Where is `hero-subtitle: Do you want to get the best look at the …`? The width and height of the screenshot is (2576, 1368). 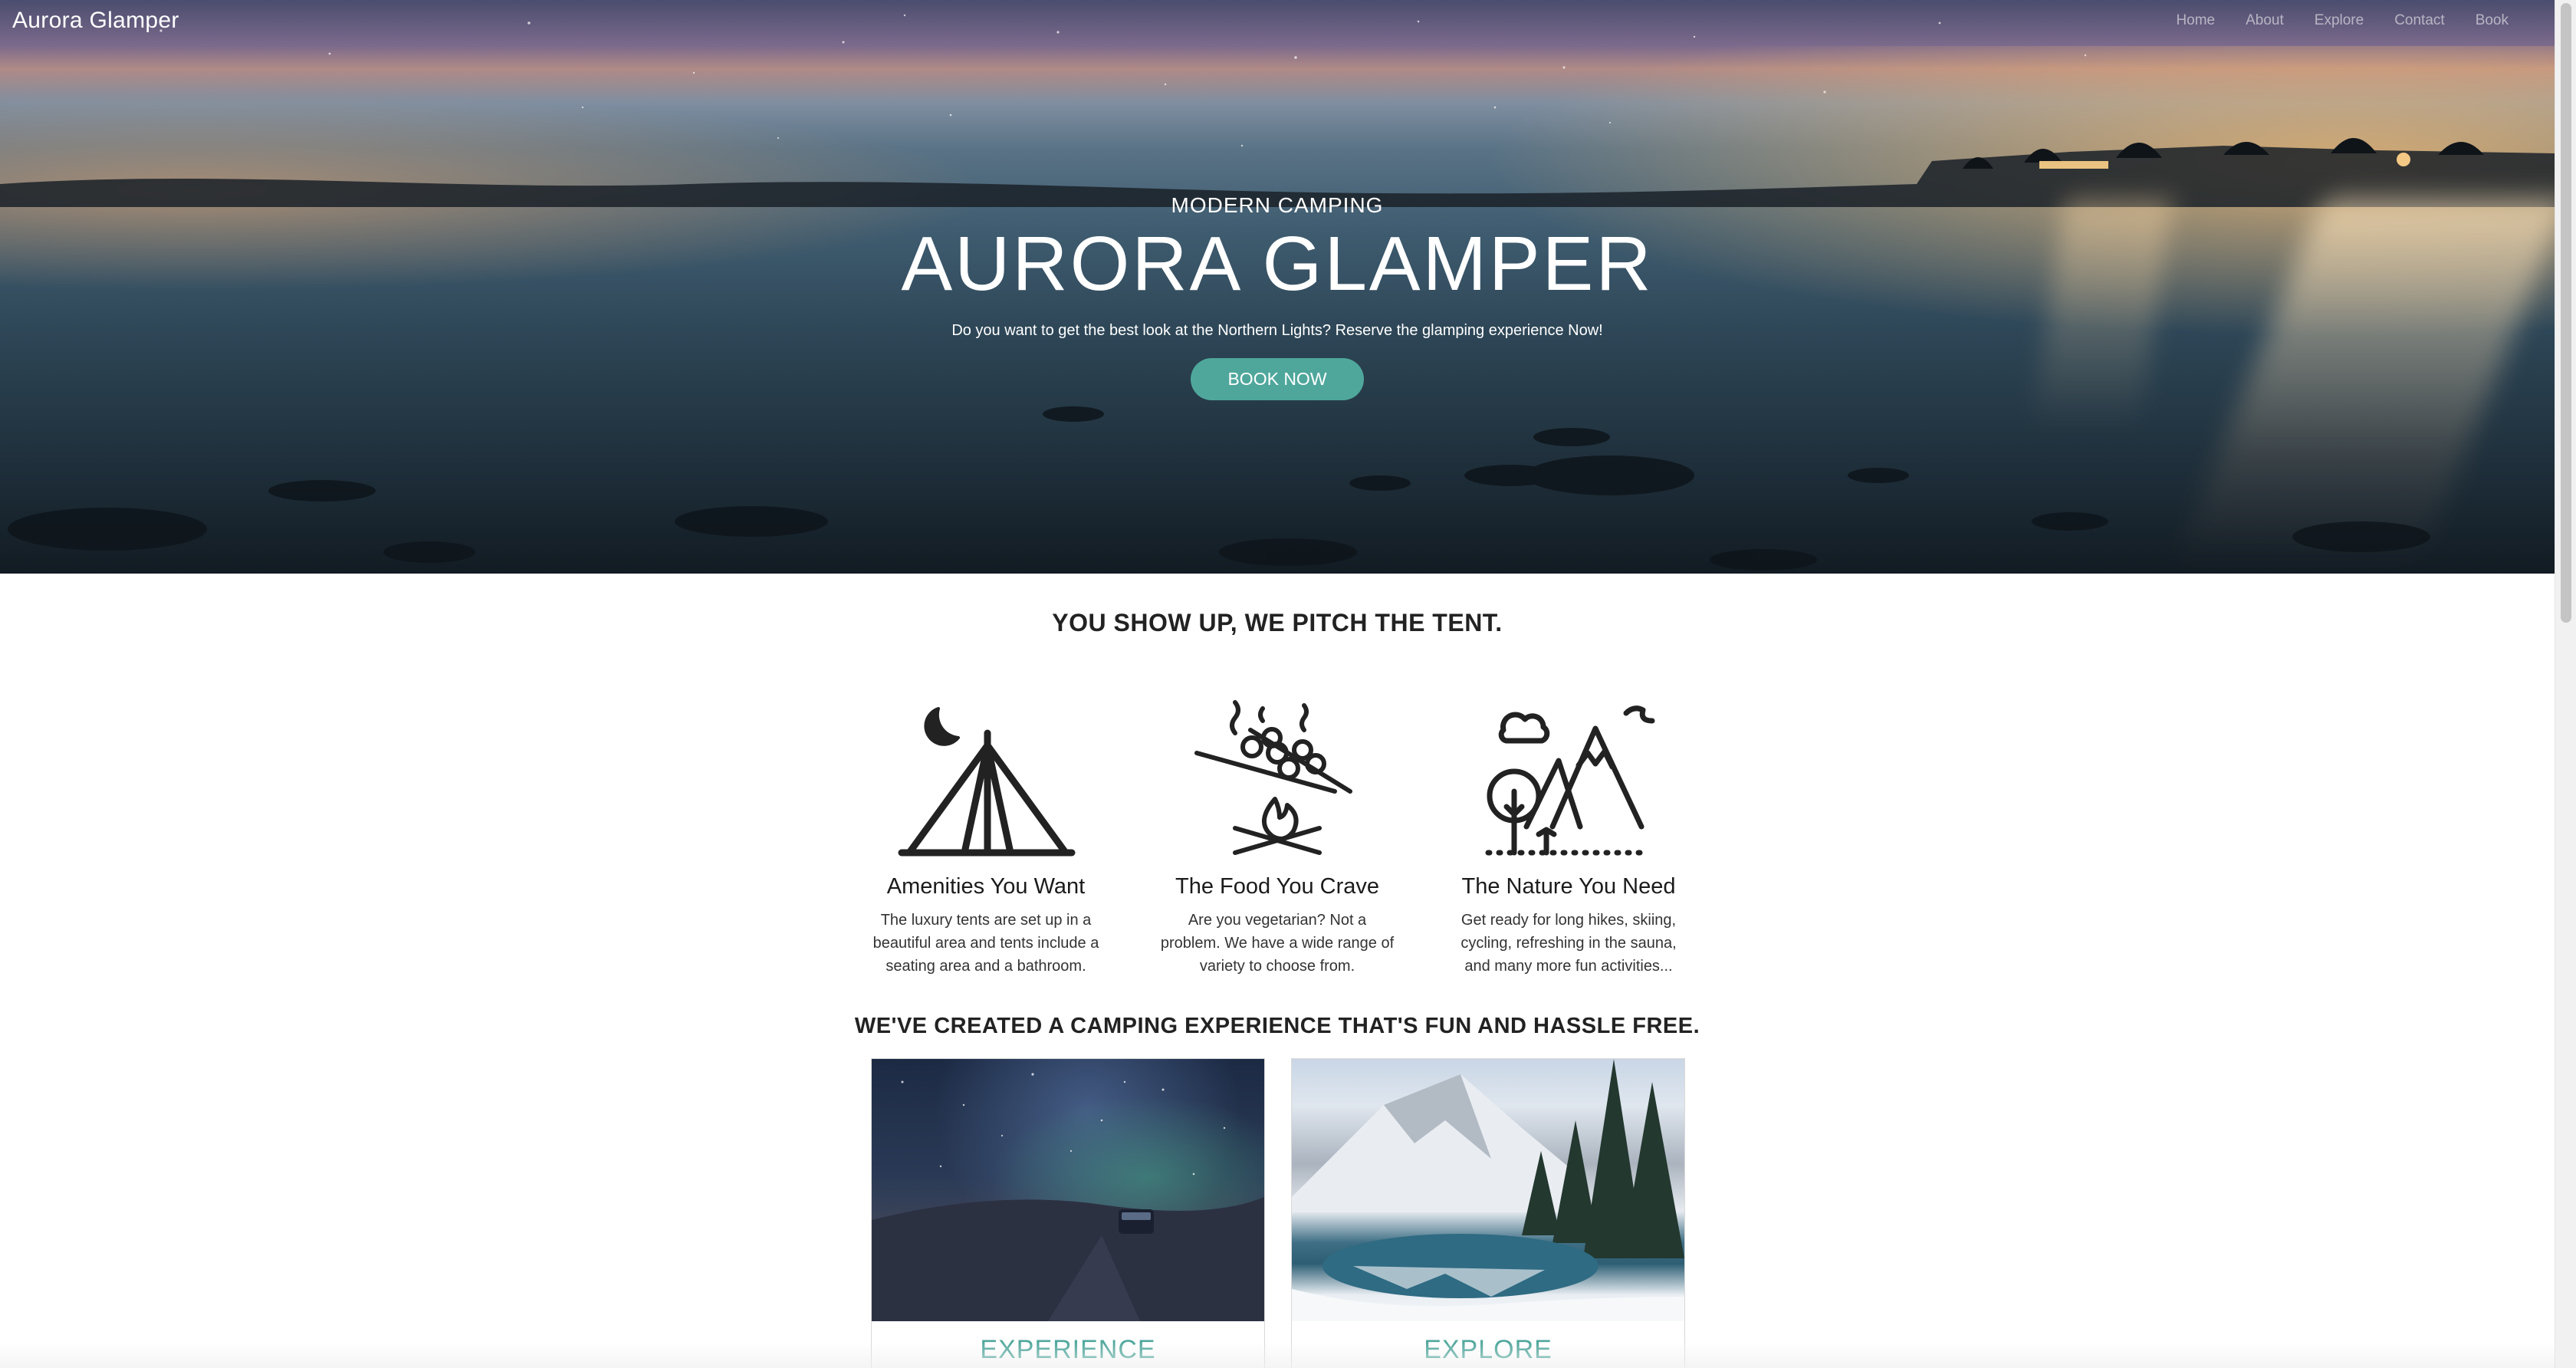
hero-subtitle: Do you want to get the best look at the … is located at coordinates (1277, 330).